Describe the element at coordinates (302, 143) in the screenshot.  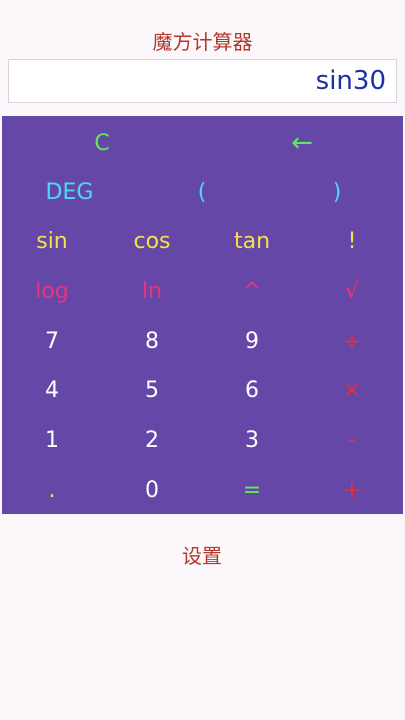
I see `backspace-button: ←` at that location.